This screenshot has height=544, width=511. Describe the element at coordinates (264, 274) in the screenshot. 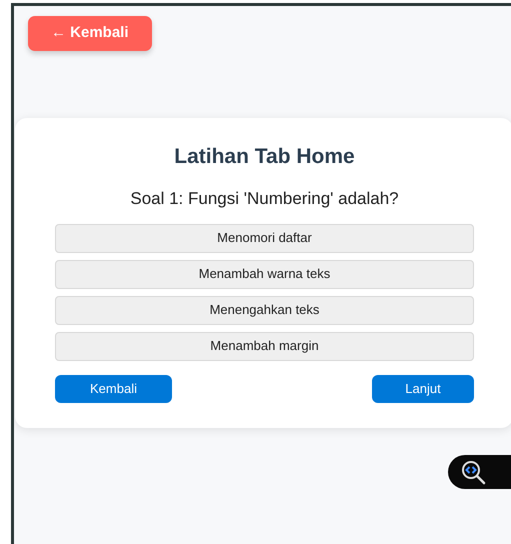

I see `answer-option: Menambah warna teks` at that location.